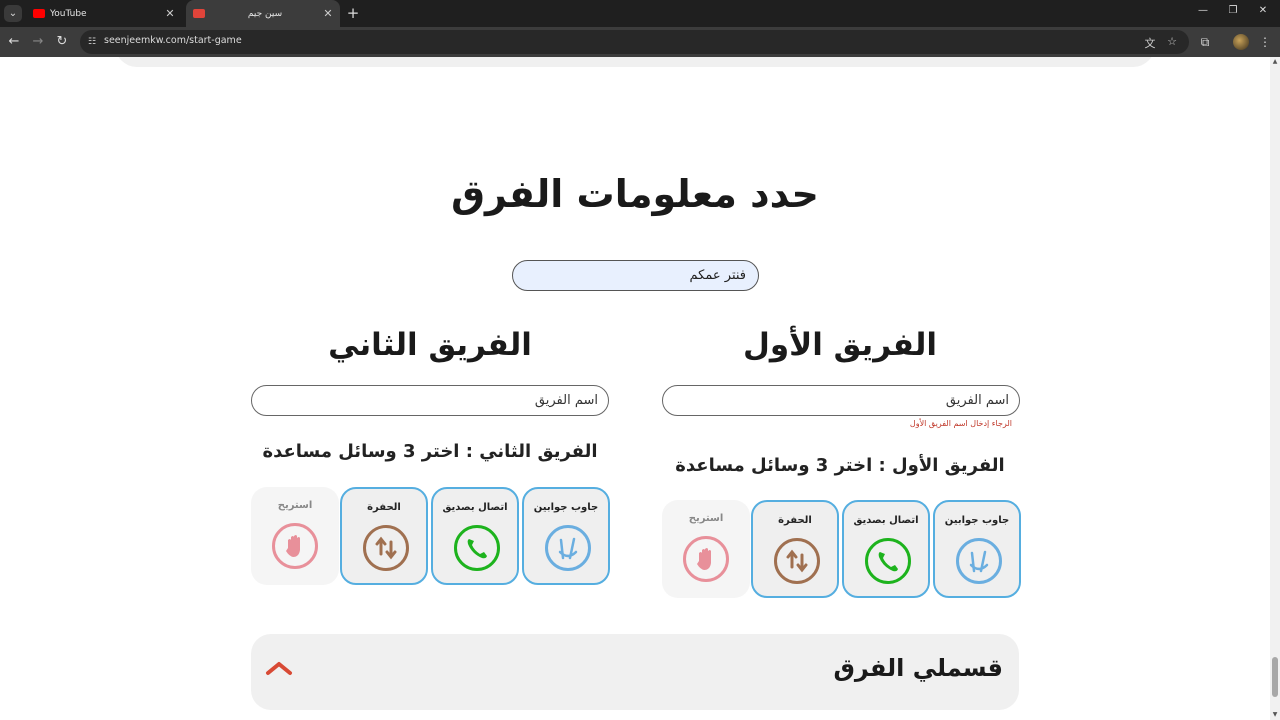 The image size is (1280, 720). Describe the element at coordinates (960, 423) in the screenshot. I see `team1-error-message: الرجاء إدخال اسم الفريق الأول` at that location.